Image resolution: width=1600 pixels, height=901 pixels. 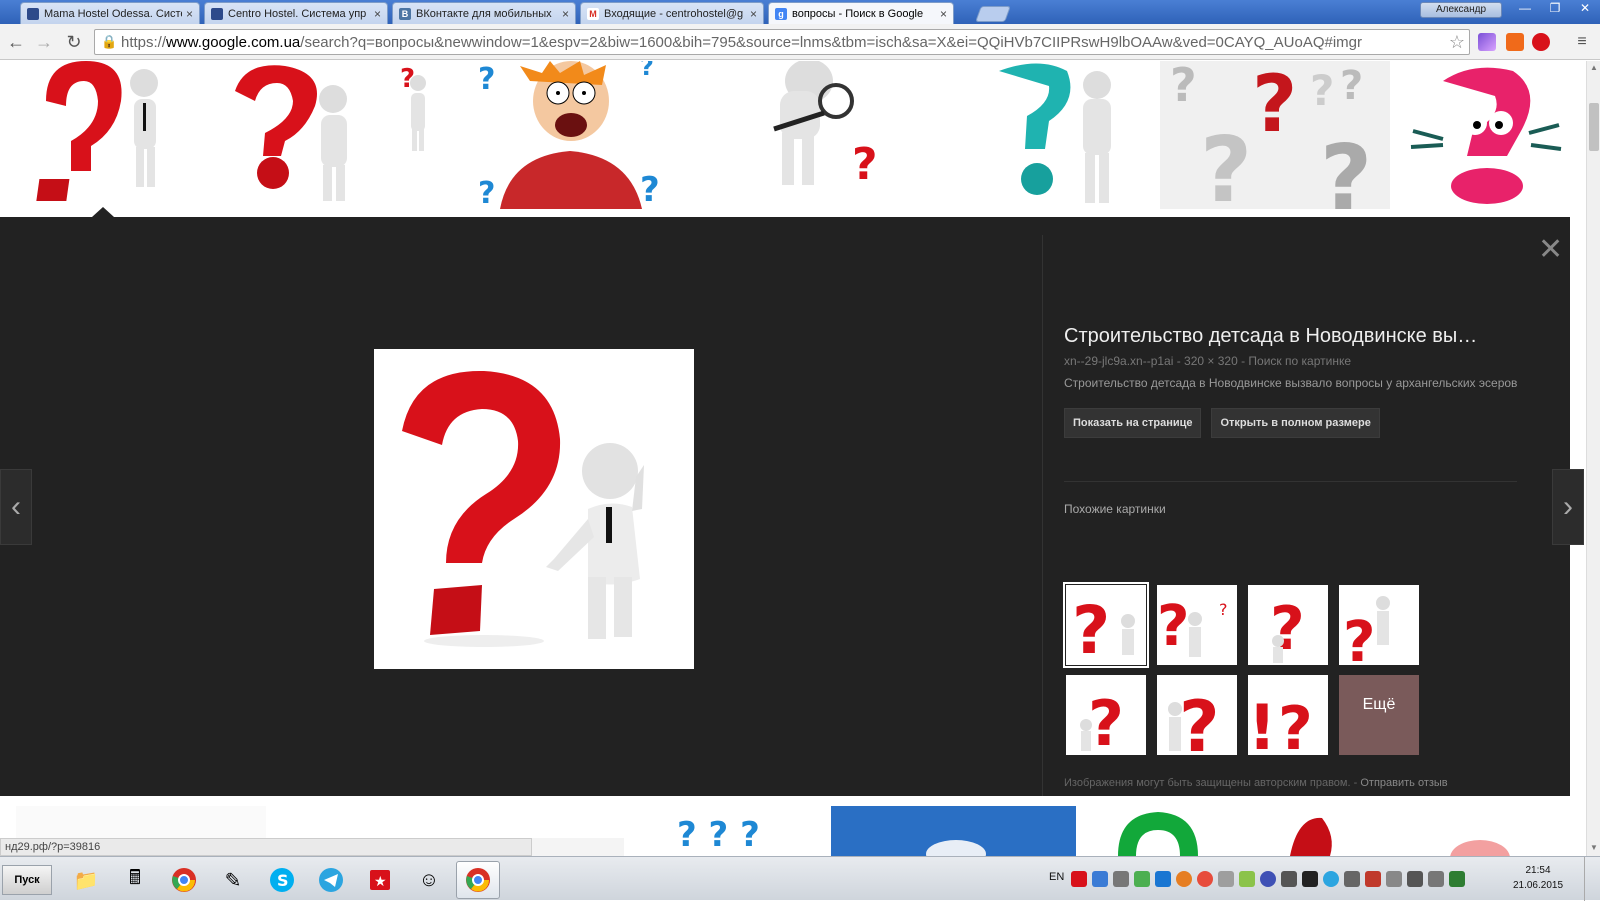 What do you see at coordinates (1106, 715) in the screenshot?
I see `similar-image-5: ?` at bounding box center [1106, 715].